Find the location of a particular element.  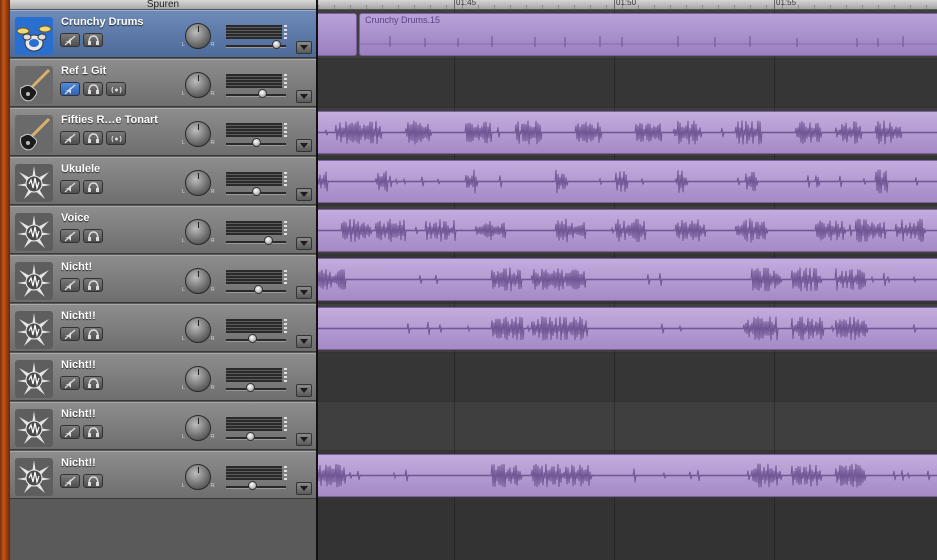

track-name: Fifties R…e Tonart is located at coordinates (109, 120).